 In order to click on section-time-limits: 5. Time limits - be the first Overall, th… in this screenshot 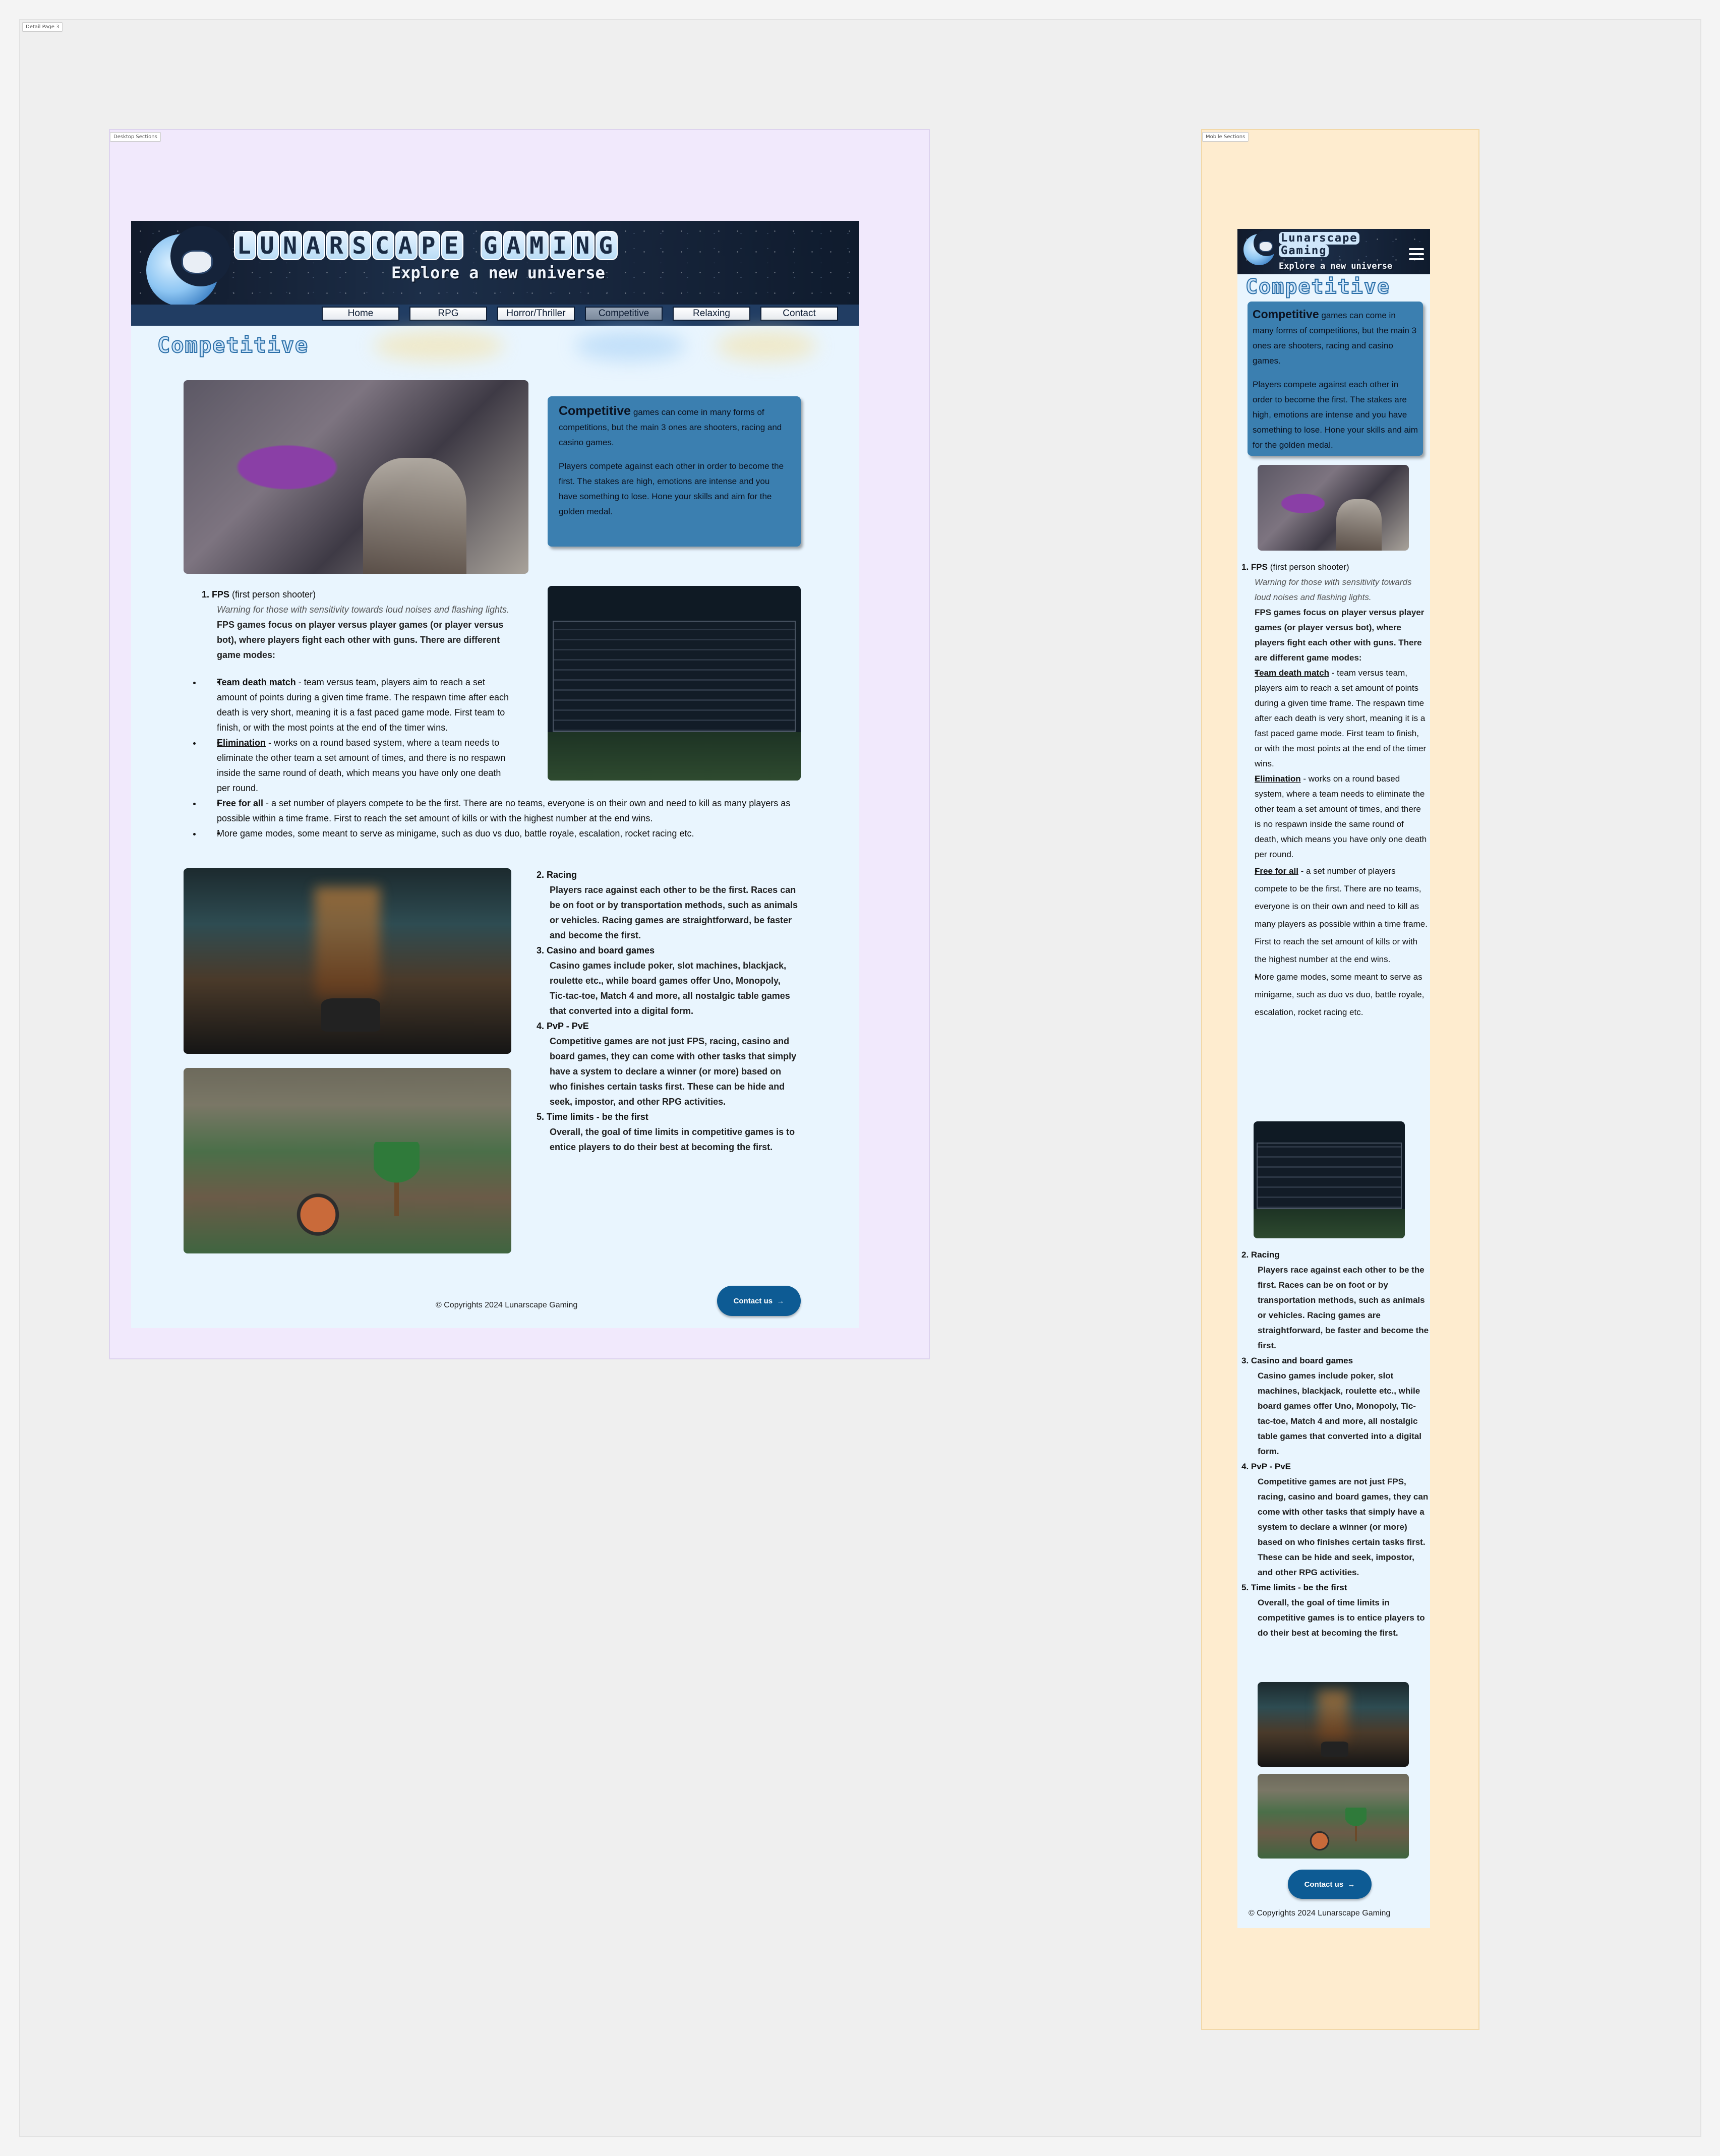, I will do `click(1335, 1610)`.